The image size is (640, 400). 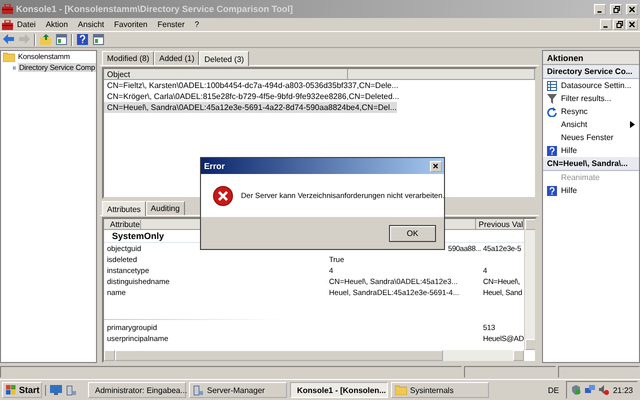 I want to click on tab: Attributes, so click(x=124, y=208).